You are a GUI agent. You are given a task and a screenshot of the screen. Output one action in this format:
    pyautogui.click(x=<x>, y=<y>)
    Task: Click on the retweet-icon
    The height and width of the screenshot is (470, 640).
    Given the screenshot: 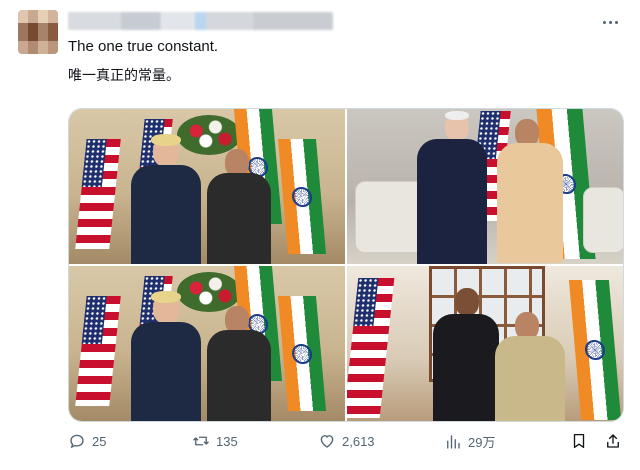 What is the action you would take?
    pyautogui.click(x=201, y=441)
    